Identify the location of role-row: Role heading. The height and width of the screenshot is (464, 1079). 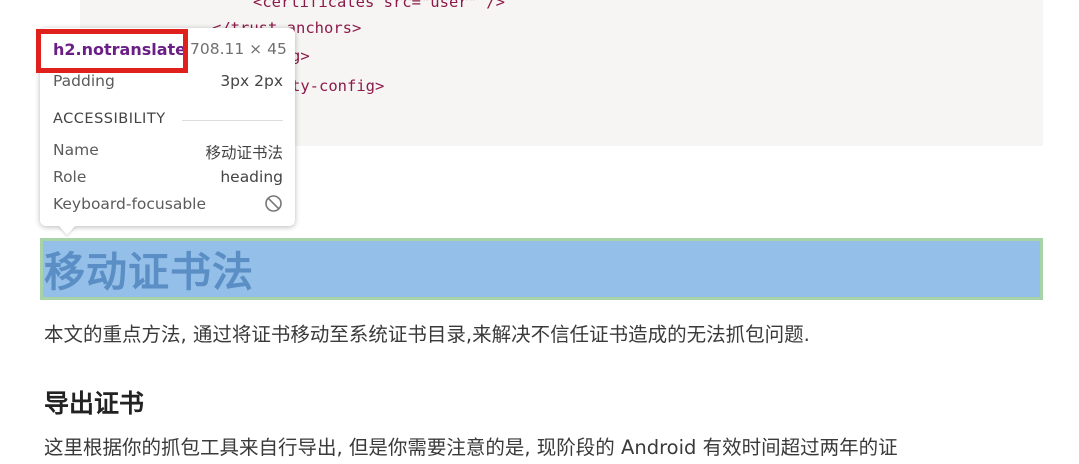
(168, 177).